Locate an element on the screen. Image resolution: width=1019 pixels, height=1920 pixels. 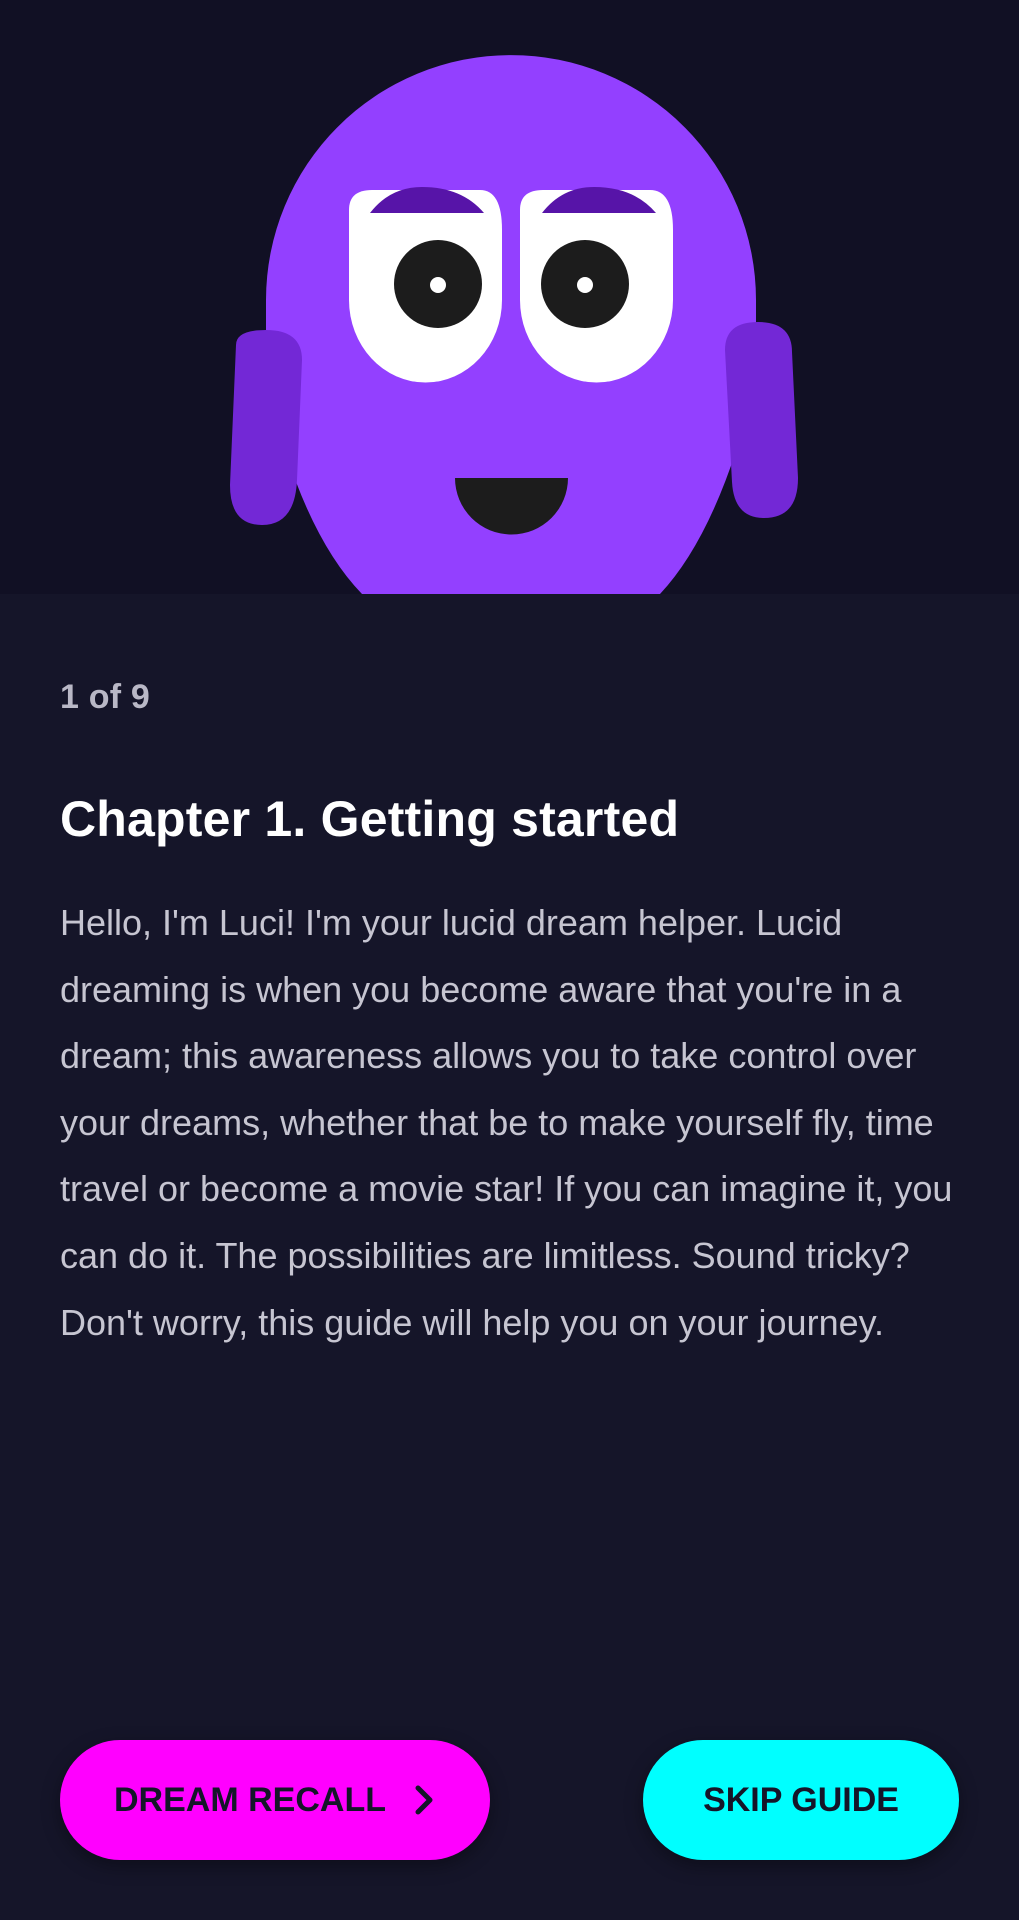
mascot-left-pupil-highlight is located at coordinates (438, 285).